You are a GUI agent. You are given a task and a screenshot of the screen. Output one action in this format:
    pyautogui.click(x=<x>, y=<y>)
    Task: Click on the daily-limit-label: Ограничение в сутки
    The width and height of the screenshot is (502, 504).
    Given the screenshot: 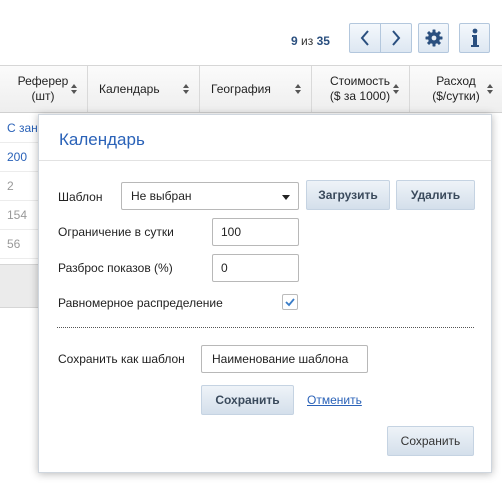 What is the action you would take?
    pyautogui.click(x=116, y=232)
    